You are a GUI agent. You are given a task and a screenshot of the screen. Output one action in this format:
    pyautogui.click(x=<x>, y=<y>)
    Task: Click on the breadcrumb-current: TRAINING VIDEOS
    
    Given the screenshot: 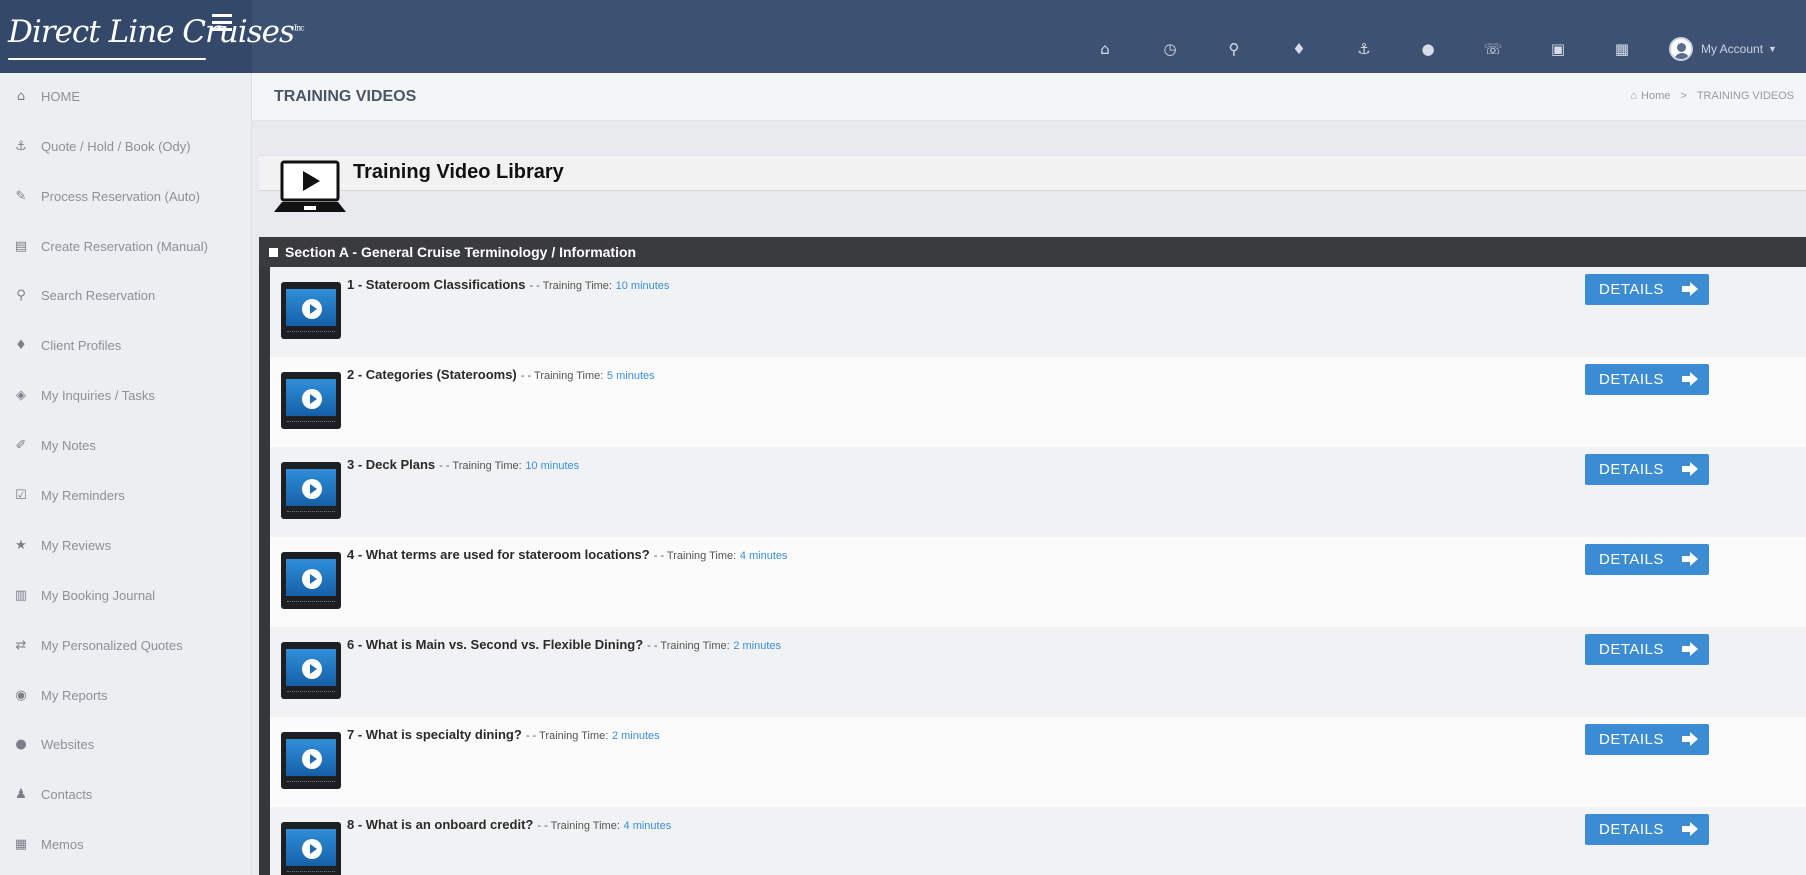 What is the action you would take?
    pyautogui.click(x=1745, y=96)
    